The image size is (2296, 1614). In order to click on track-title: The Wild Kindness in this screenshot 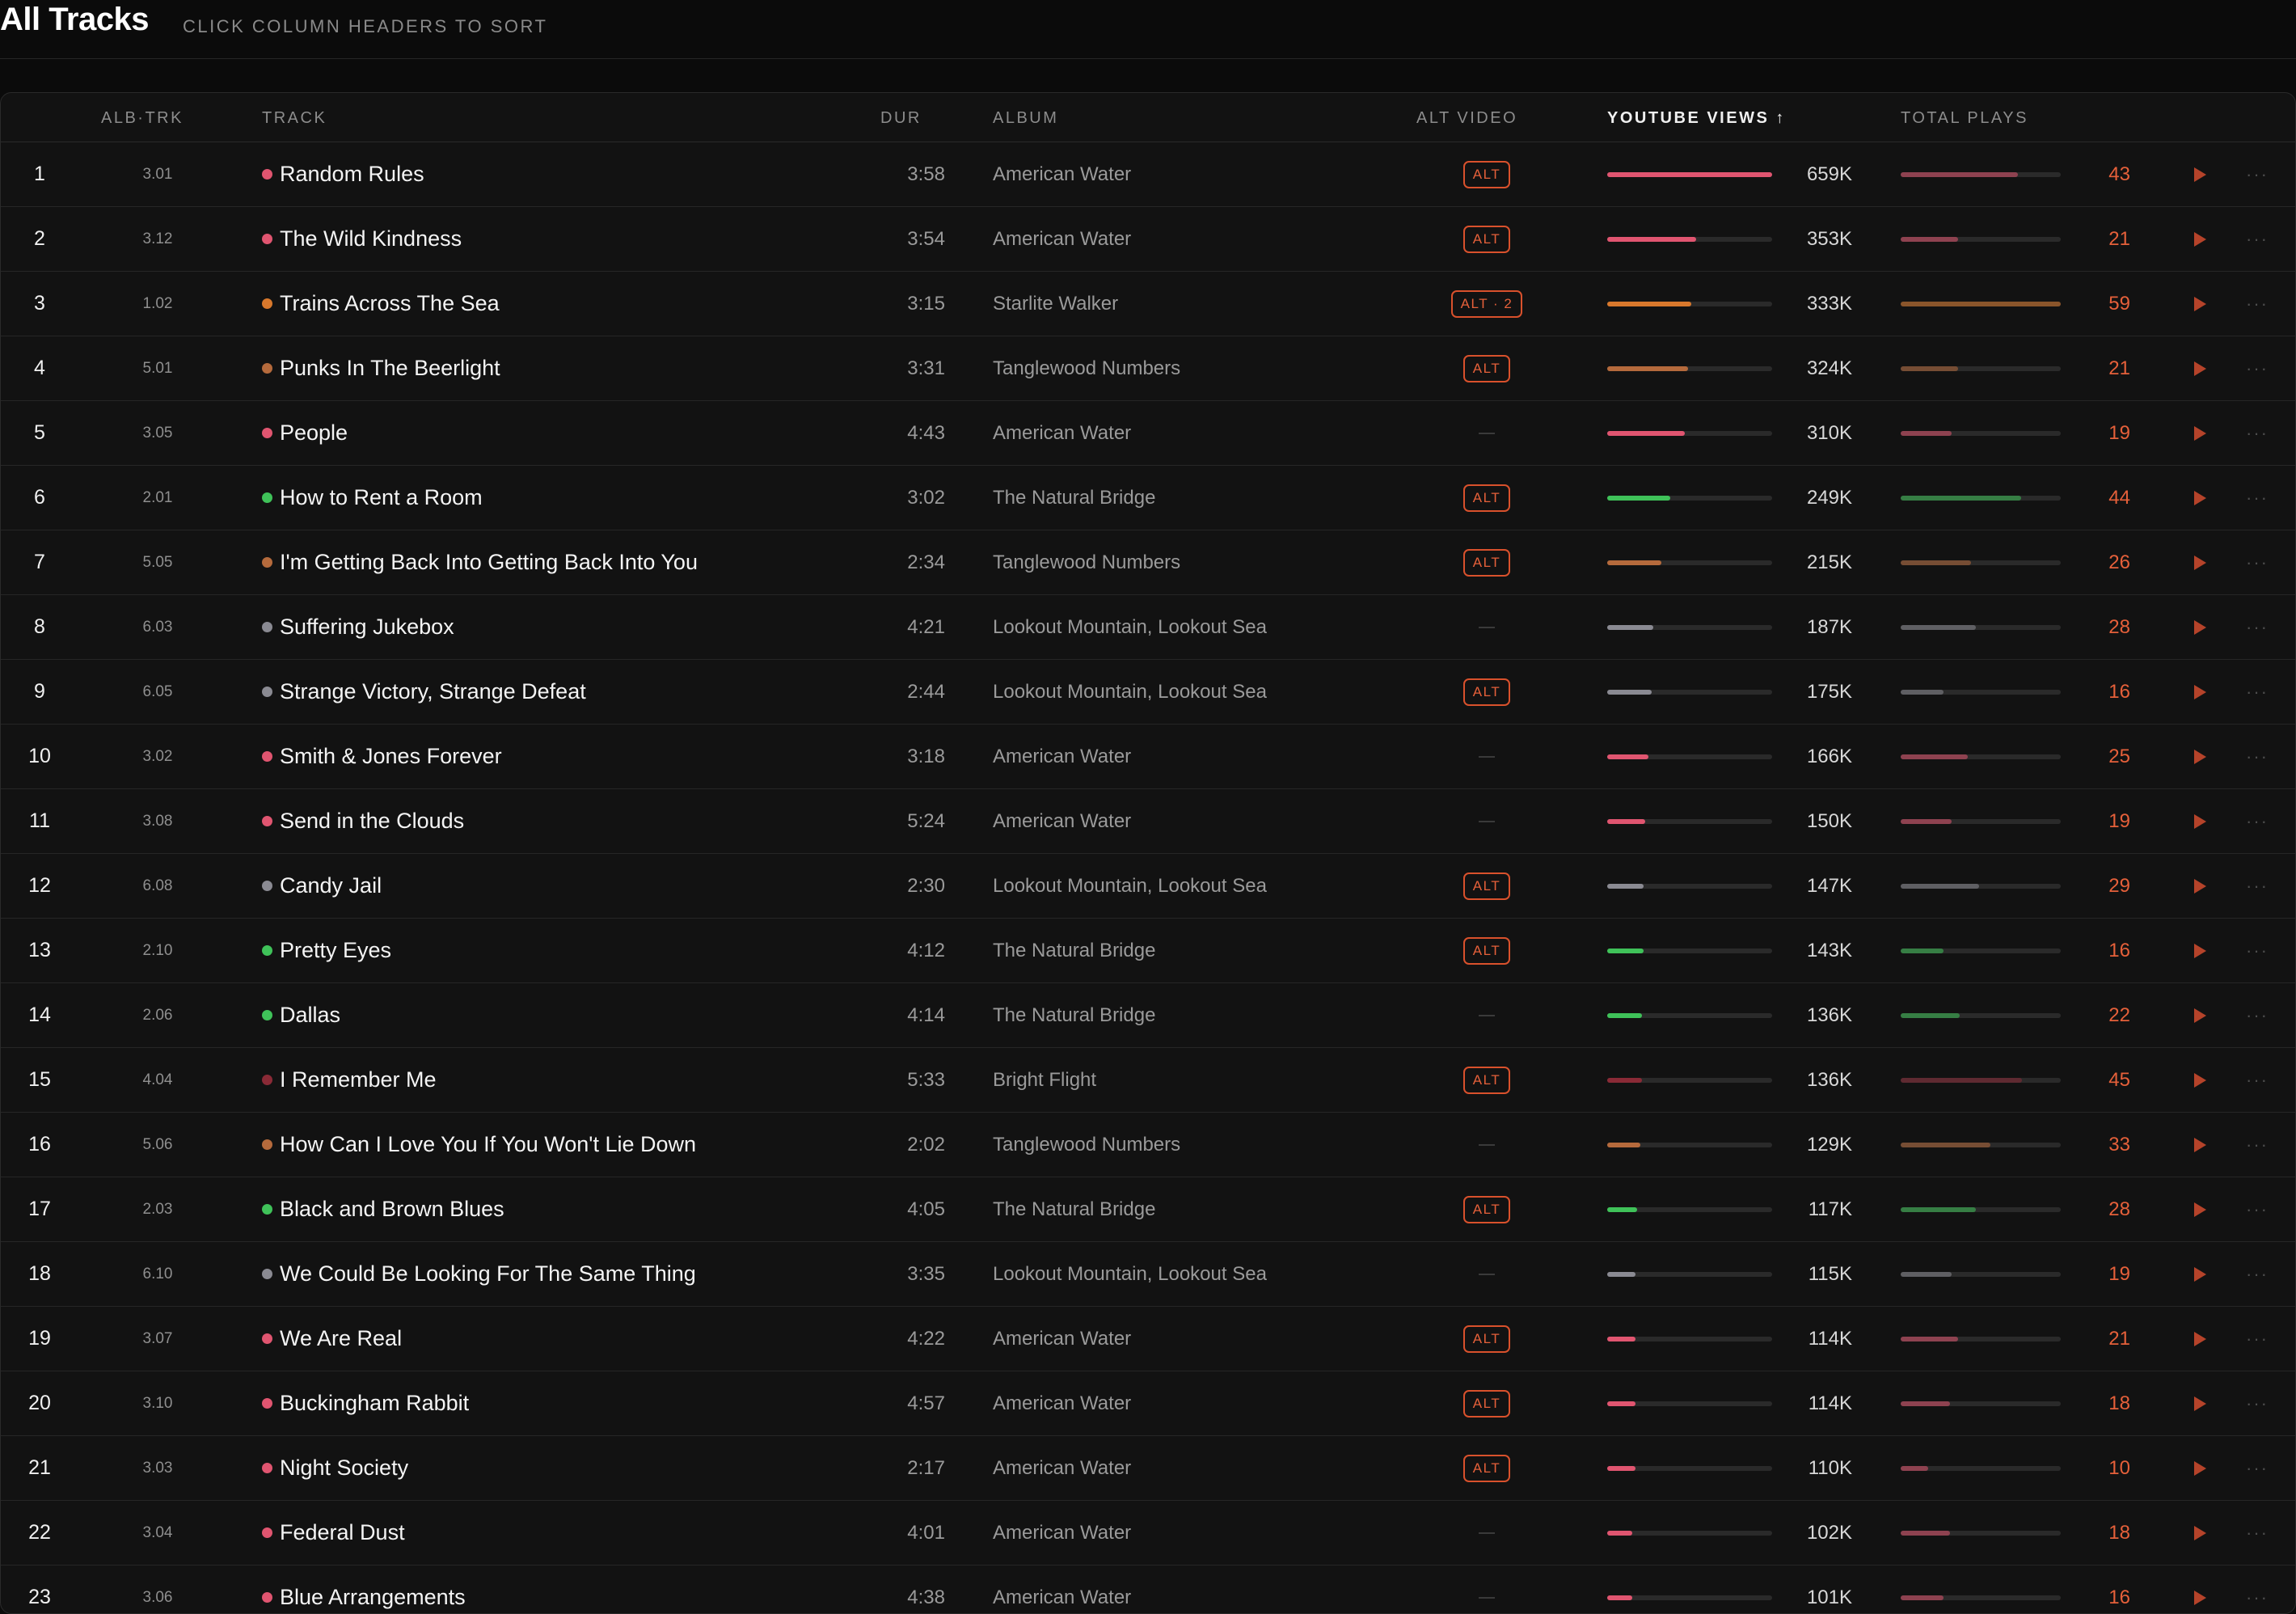, I will do `click(371, 238)`.